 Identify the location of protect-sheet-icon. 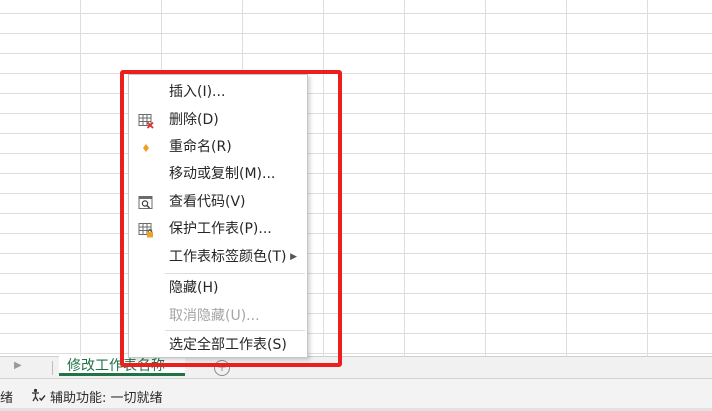
(146, 229).